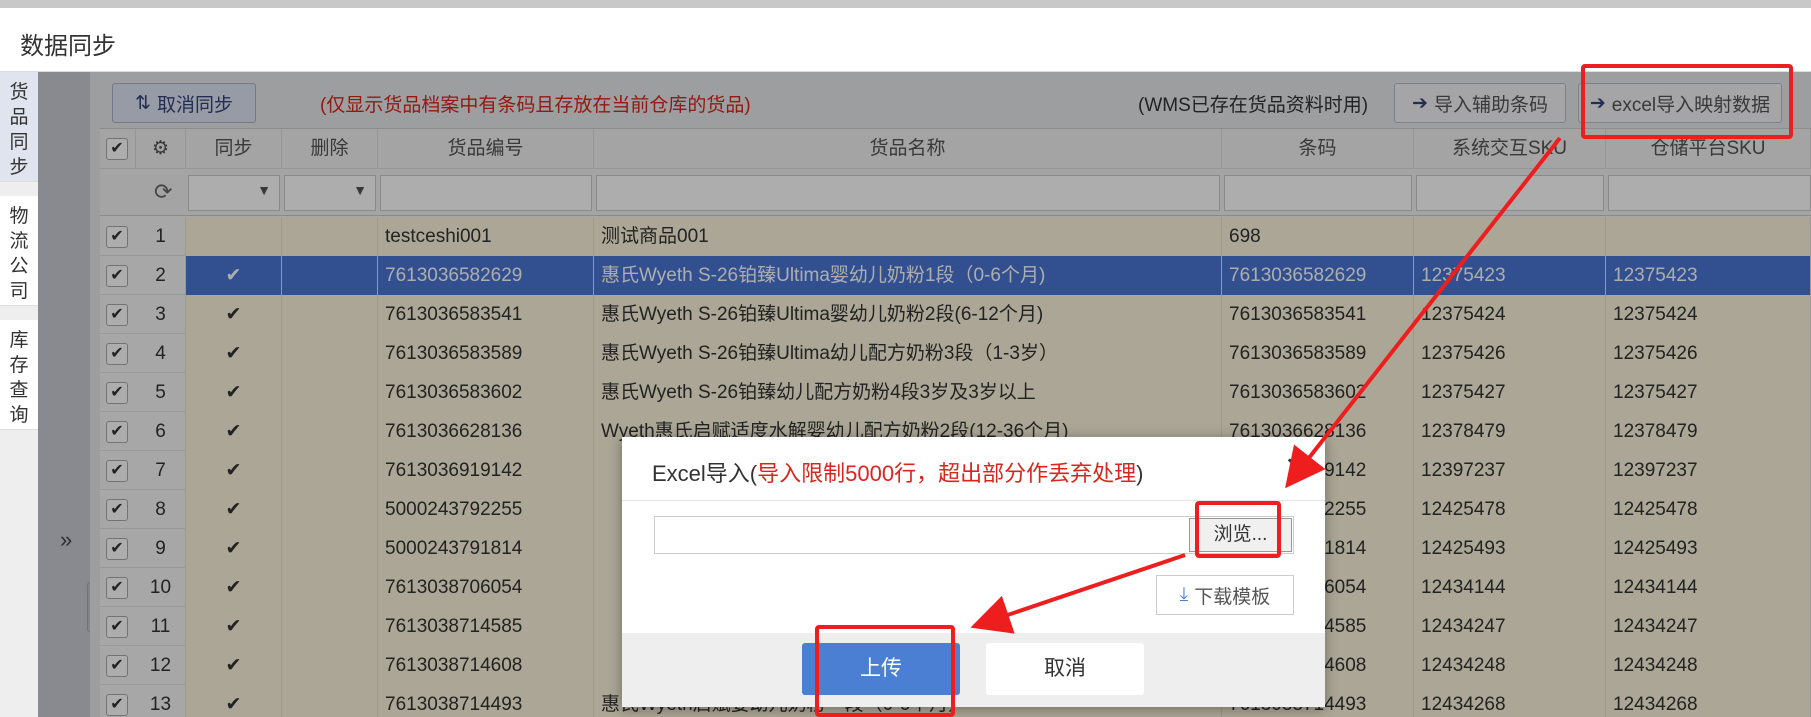 The image size is (1811, 717). I want to click on dialog-title-prefix: Excel导入(, so click(705, 473).